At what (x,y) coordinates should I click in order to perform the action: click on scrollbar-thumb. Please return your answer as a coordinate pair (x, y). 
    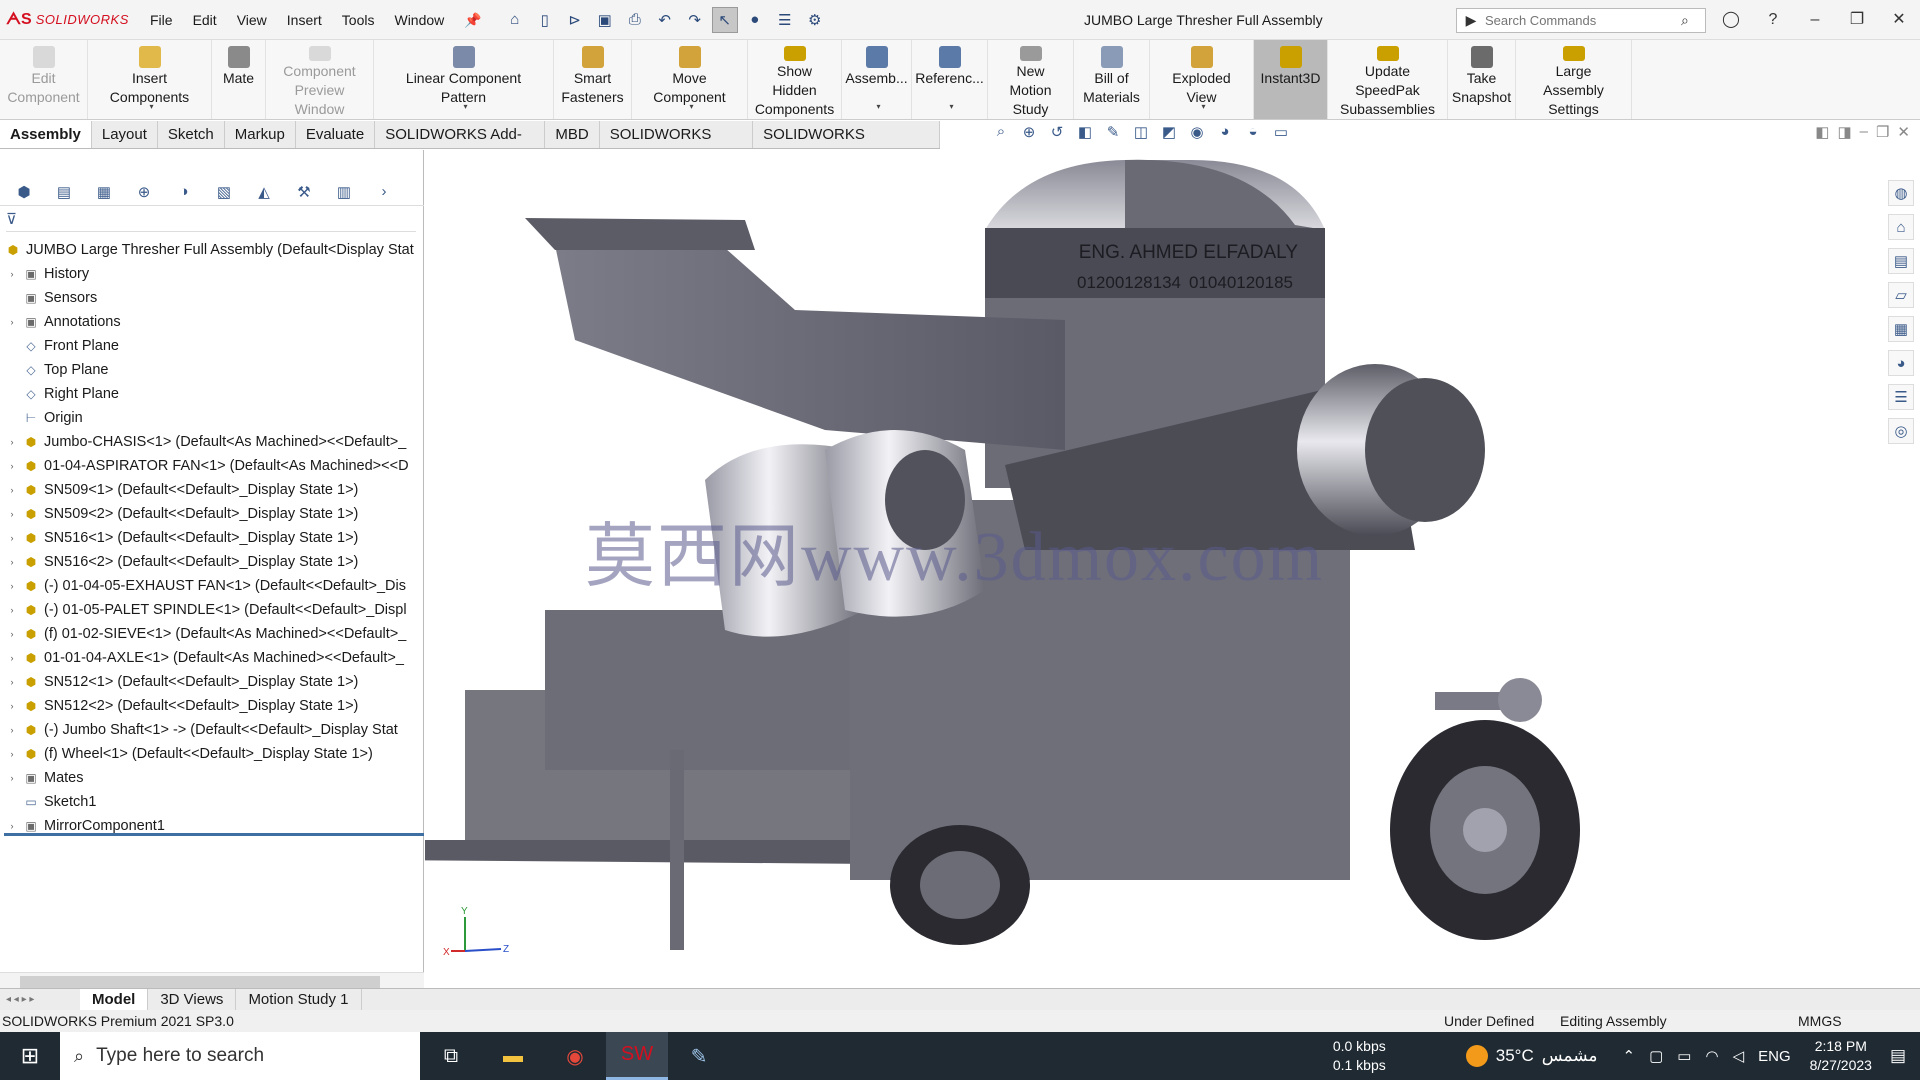
    Looking at the image, I should click on (200, 982).